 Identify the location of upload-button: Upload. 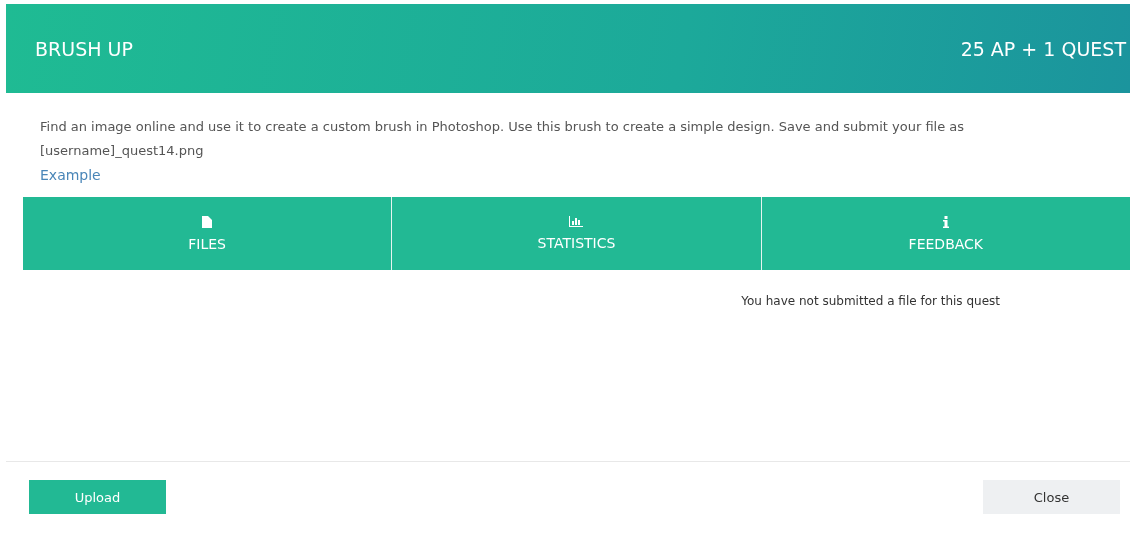
(97, 497).